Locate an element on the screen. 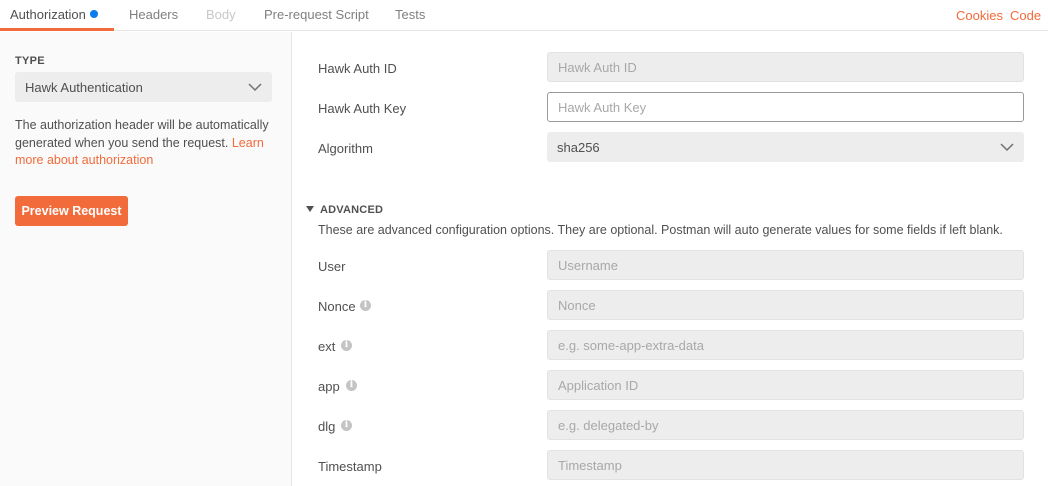 This screenshot has width=1048, height=486. app-input is located at coordinates (785, 385).